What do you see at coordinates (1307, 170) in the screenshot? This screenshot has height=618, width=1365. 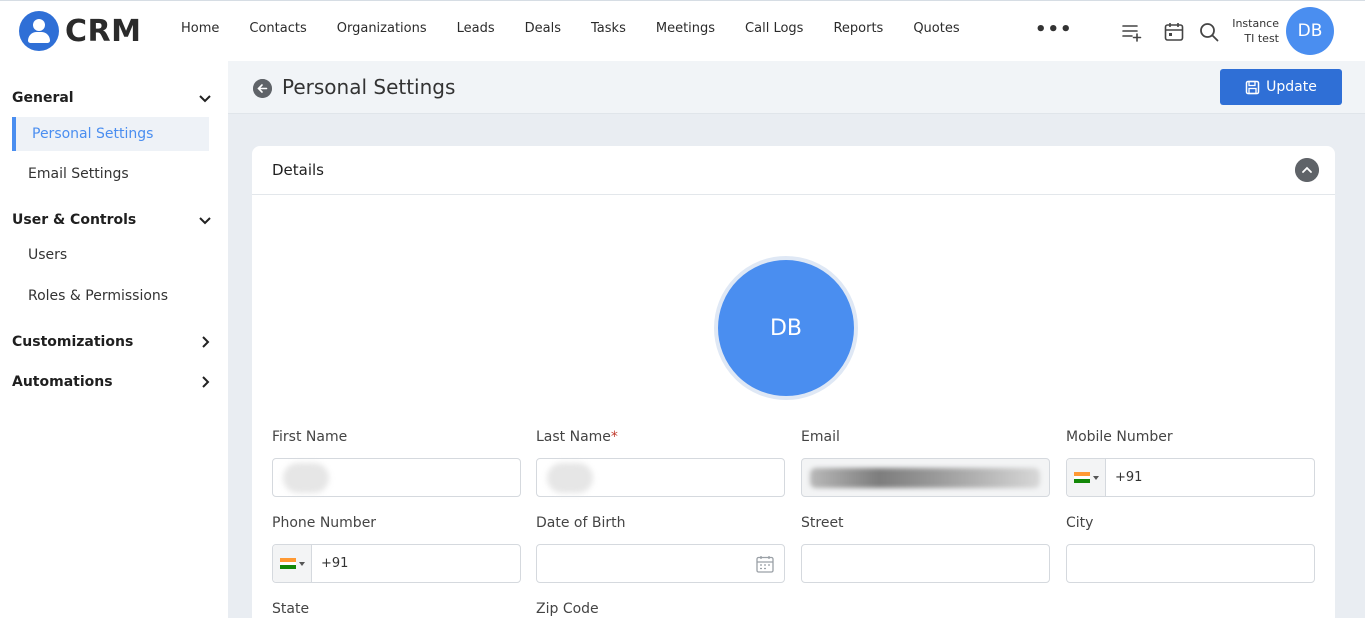 I see `chevron-up-icon` at bounding box center [1307, 170].